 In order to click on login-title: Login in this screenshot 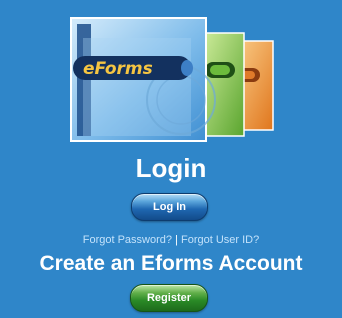, I will do `click(171, 168)`.